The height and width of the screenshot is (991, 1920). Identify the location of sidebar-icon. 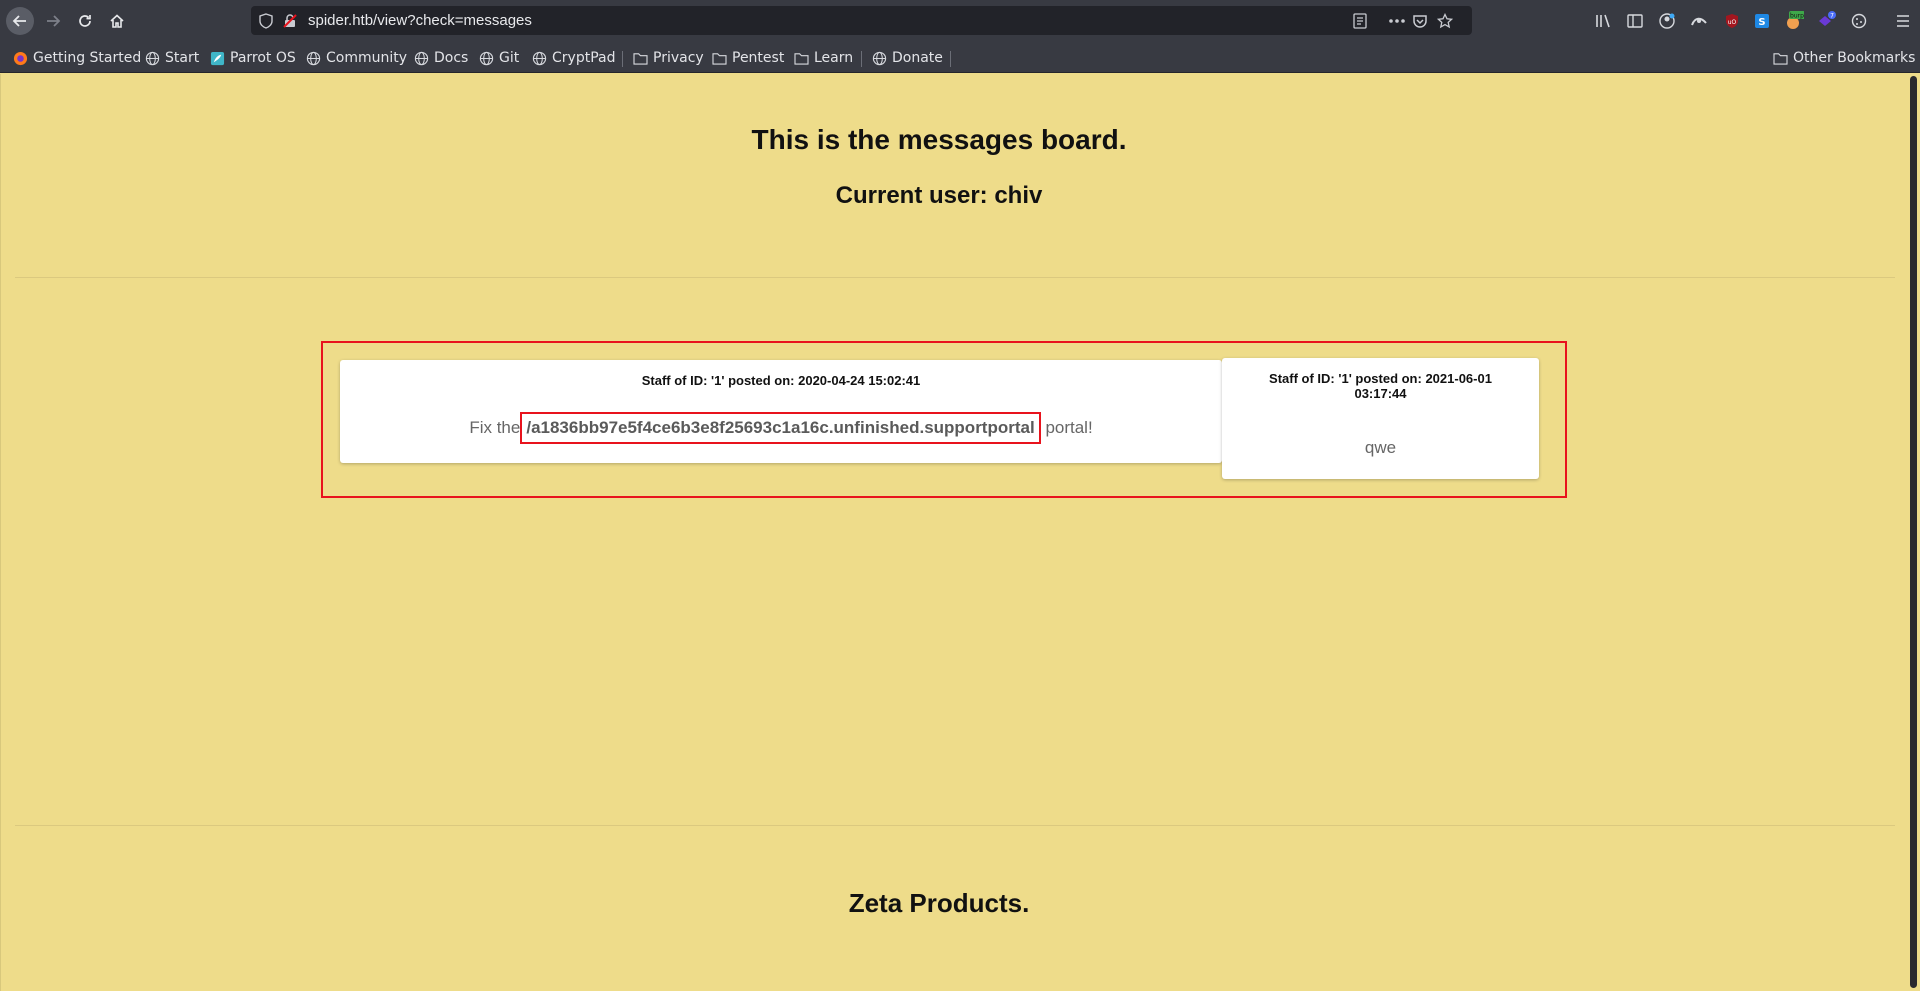
(1635, 21).